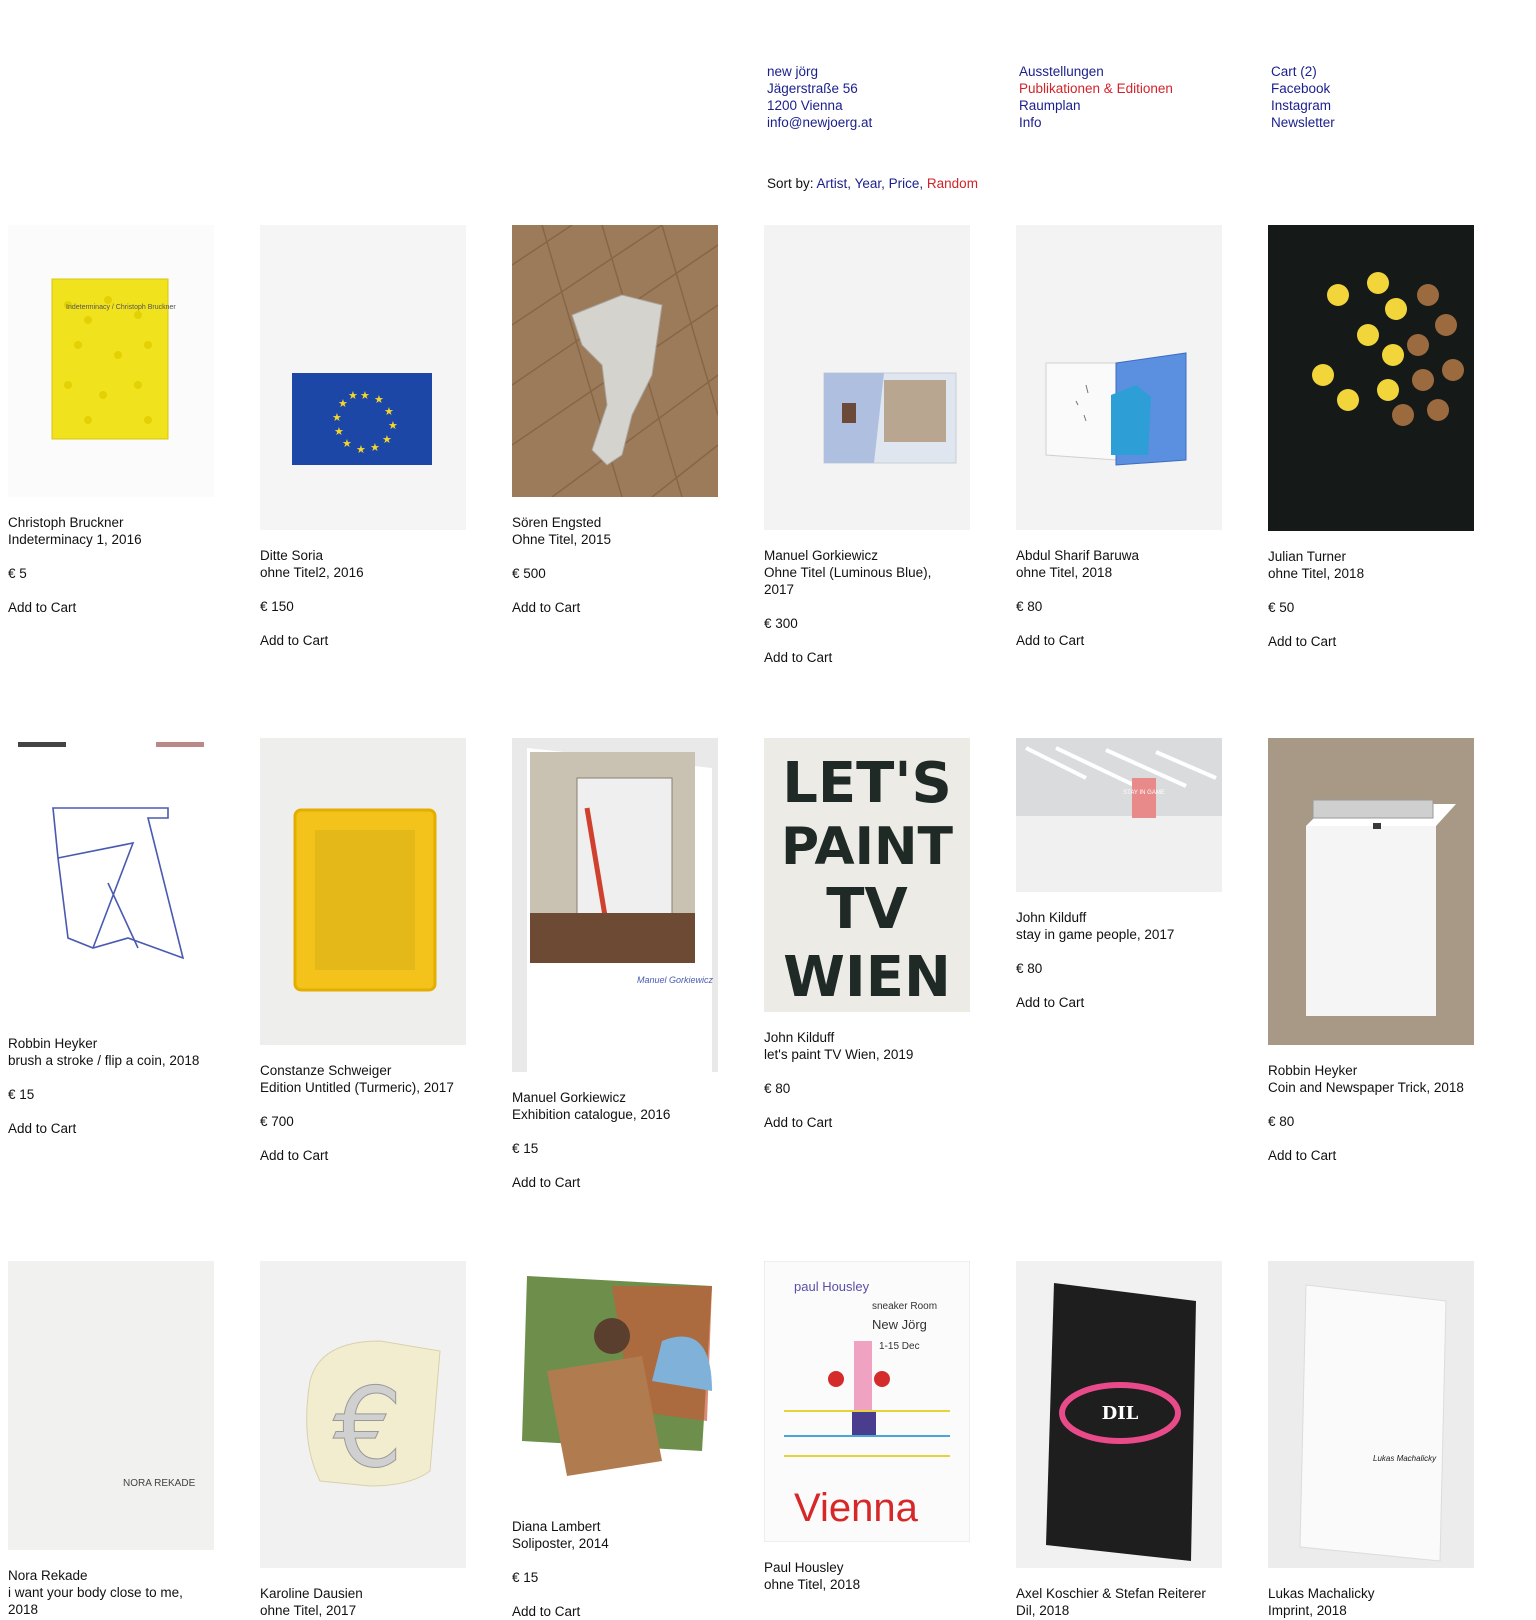  Describe the element at coordinates (104, 1060) in the screenshot. I see `product-title: brush a stroke / flip a coin, 2018` at that location.